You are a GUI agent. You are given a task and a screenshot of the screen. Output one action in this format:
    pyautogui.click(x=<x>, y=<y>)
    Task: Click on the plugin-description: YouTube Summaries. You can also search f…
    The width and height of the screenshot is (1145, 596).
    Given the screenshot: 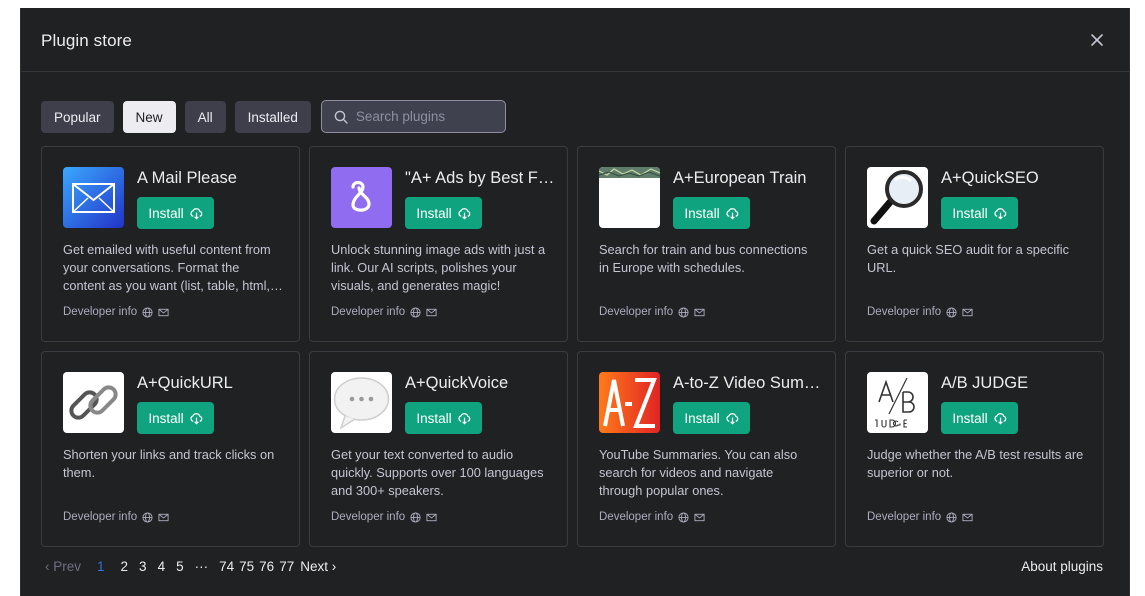 What is the action you would take?
    pyautogui.click(x=698, y=472)
    